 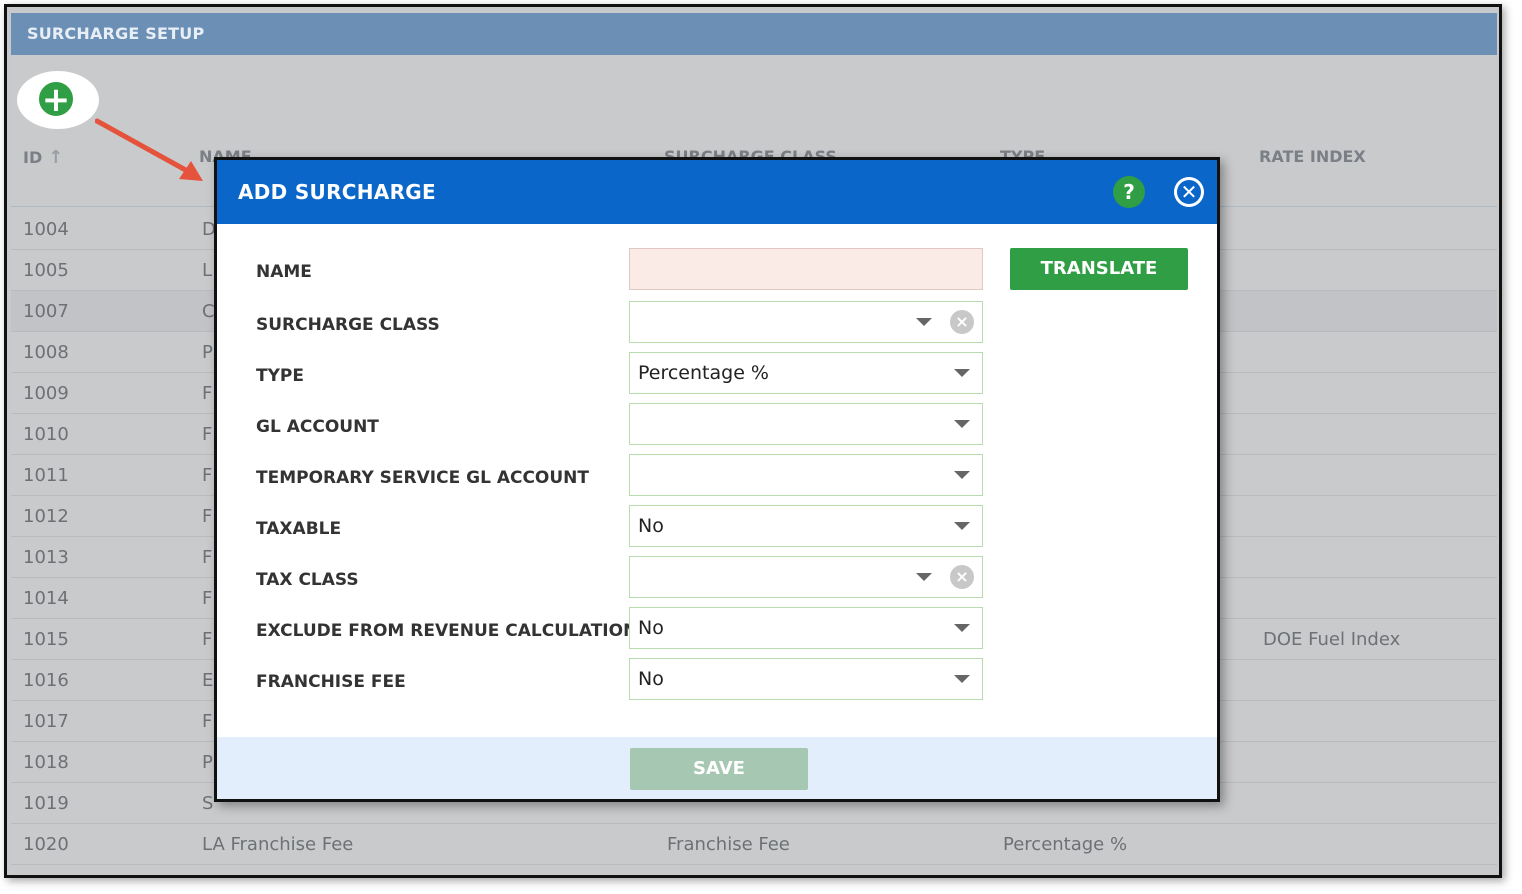 What do you see at coordinates (46, 434) in the screenshot?
I see `cell-id: 1010` at bounding box center [46, 434].